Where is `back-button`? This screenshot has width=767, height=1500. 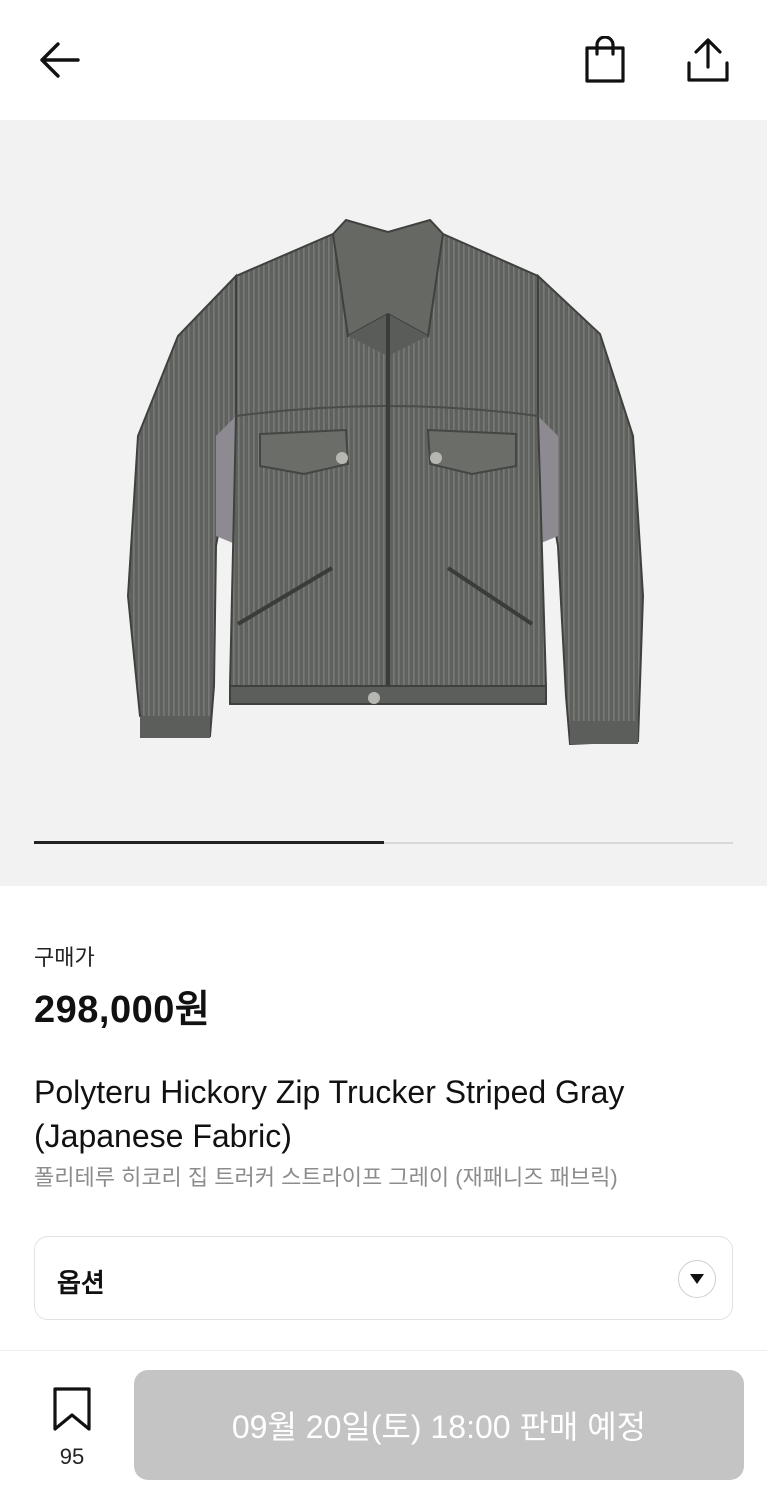
back-button is located at coordinates (58, 60).